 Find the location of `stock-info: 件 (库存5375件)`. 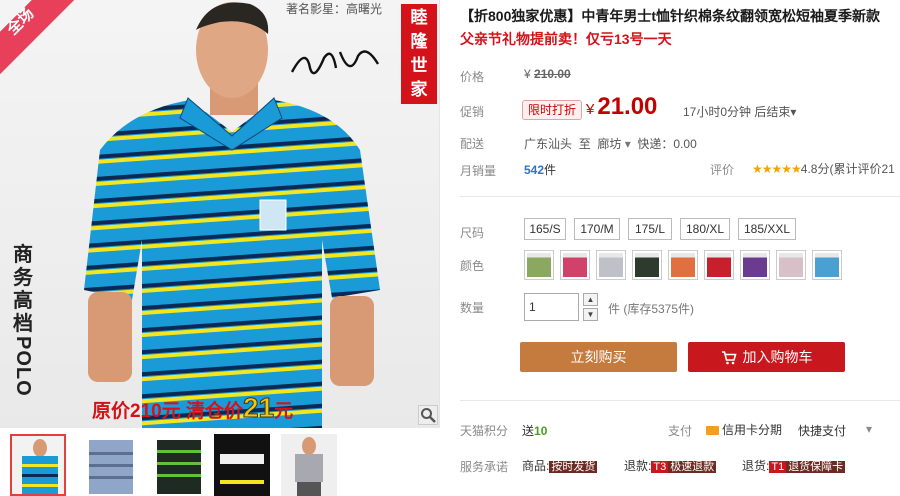

stock-info: 件 (库存5375件) is located at coordinates (651, 309).